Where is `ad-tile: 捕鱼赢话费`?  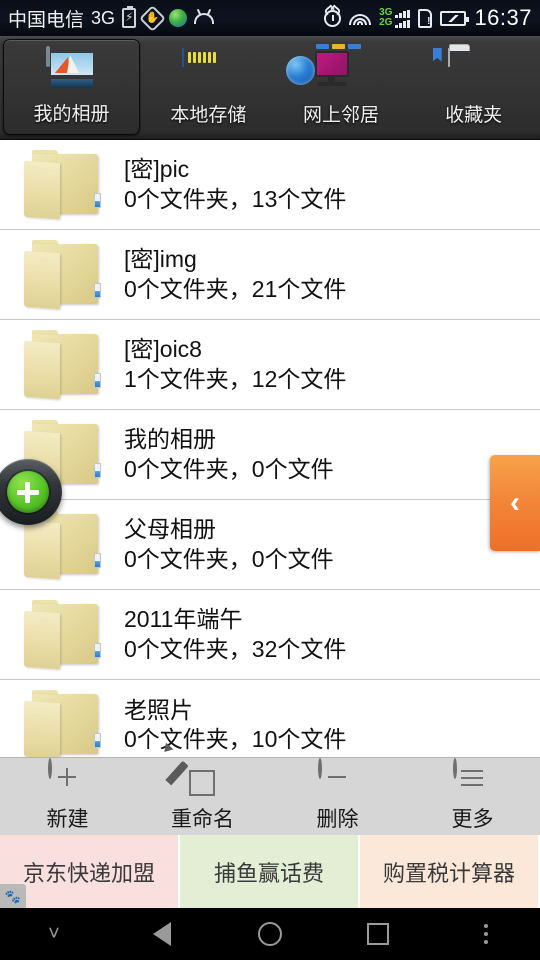 ad-tile: 捕鱼赢话费 is located at coordinates (270, 871).